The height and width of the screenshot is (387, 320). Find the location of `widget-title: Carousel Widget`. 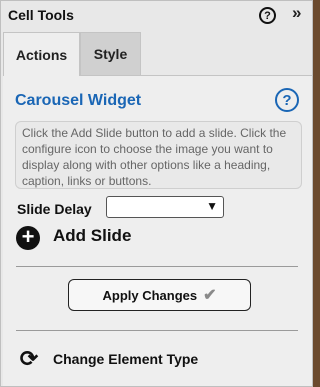

widget-title: Carousel Widget is located at coordinates (78, 100).